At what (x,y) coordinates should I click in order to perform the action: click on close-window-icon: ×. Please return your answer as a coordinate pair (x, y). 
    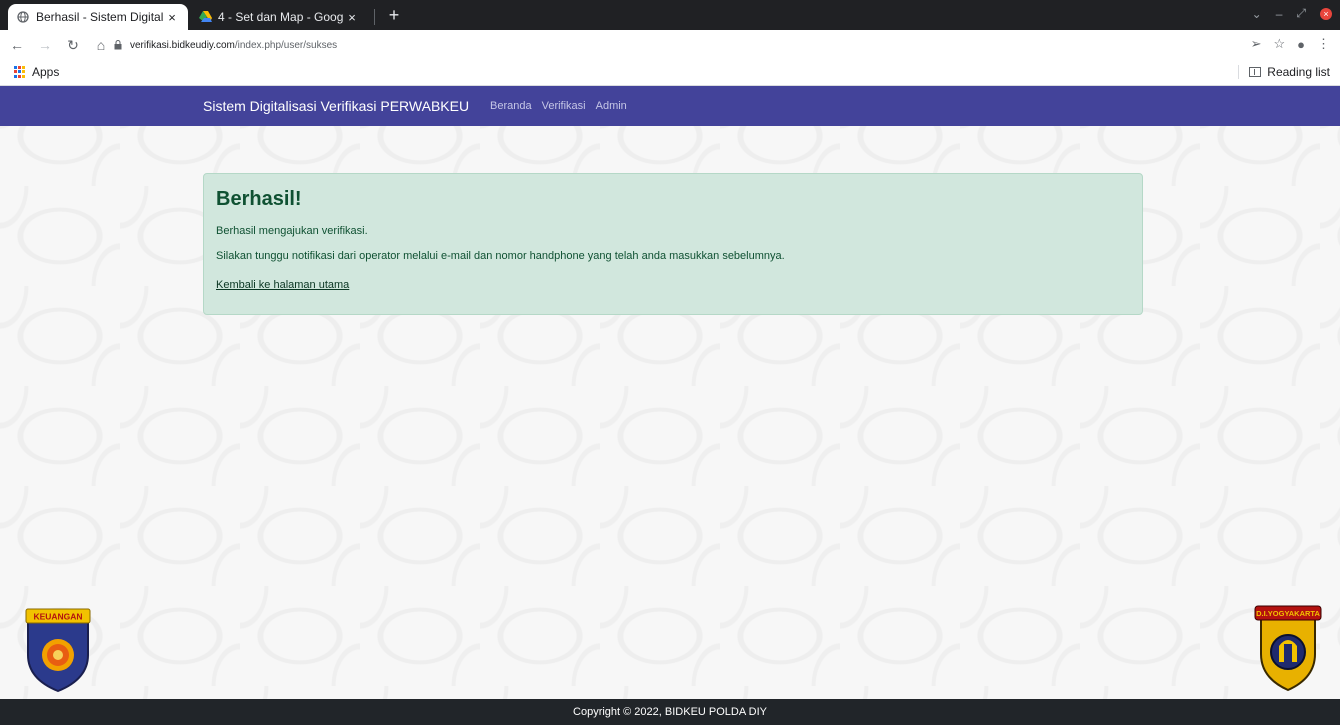
    Looking at the image, I should click on (1326, 13).